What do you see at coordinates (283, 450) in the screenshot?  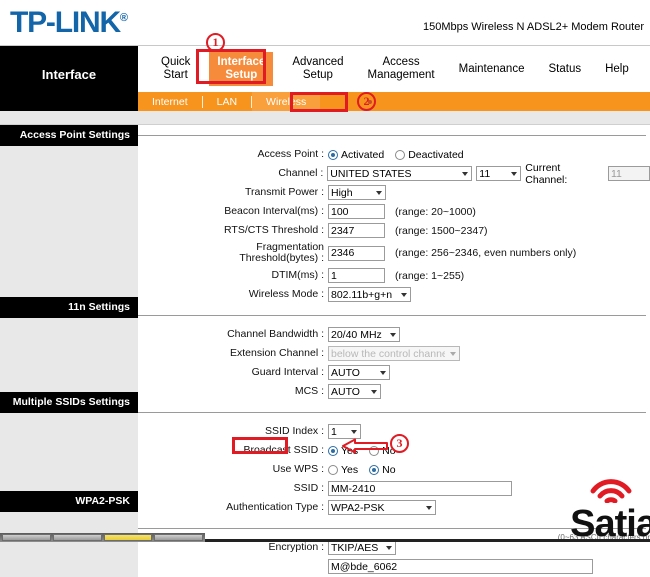 I see `label-broadcast-ssid: Broadcast SSID :` at bounding box center [283, 450].